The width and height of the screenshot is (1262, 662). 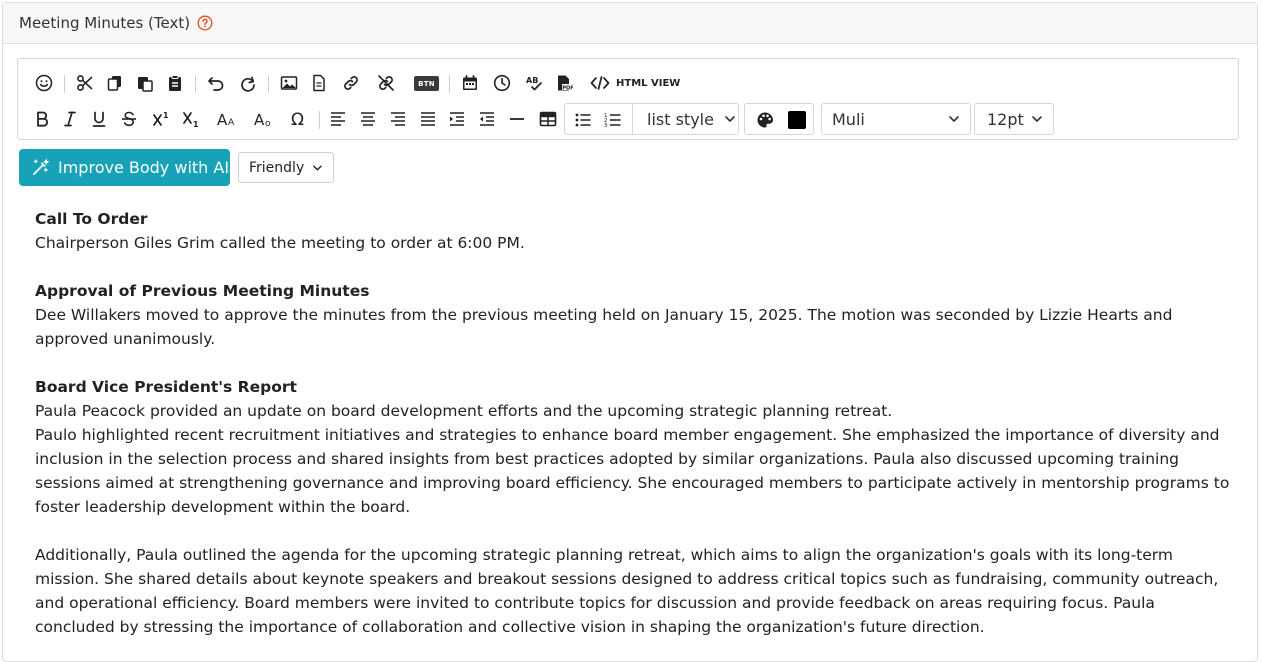 I want to click on export-pdf-icon: PDF, so click(x=564, y=83).